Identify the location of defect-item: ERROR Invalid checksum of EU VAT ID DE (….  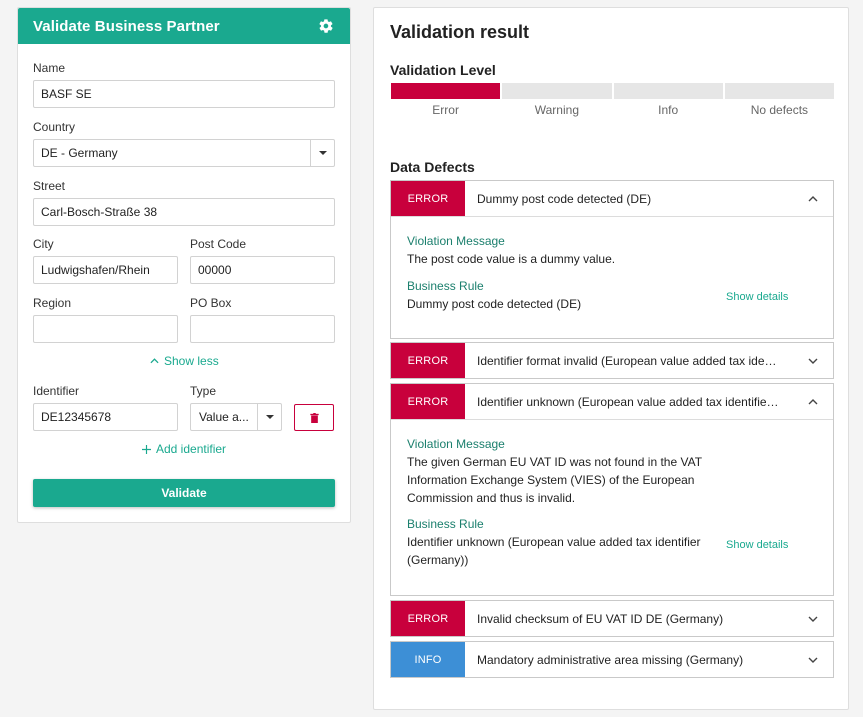
(612, 618).